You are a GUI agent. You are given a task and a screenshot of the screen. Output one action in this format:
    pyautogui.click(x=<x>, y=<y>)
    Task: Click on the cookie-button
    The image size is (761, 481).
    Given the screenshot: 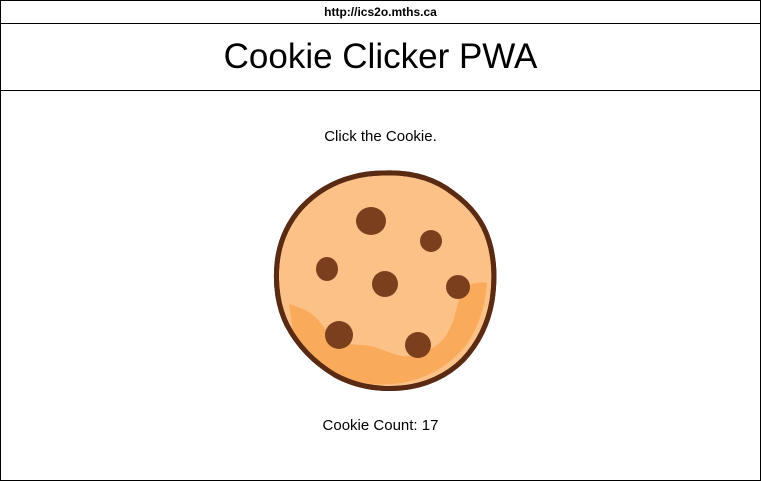 What is the action you would take?
    pyautogui.click(x=385, y=280)
    